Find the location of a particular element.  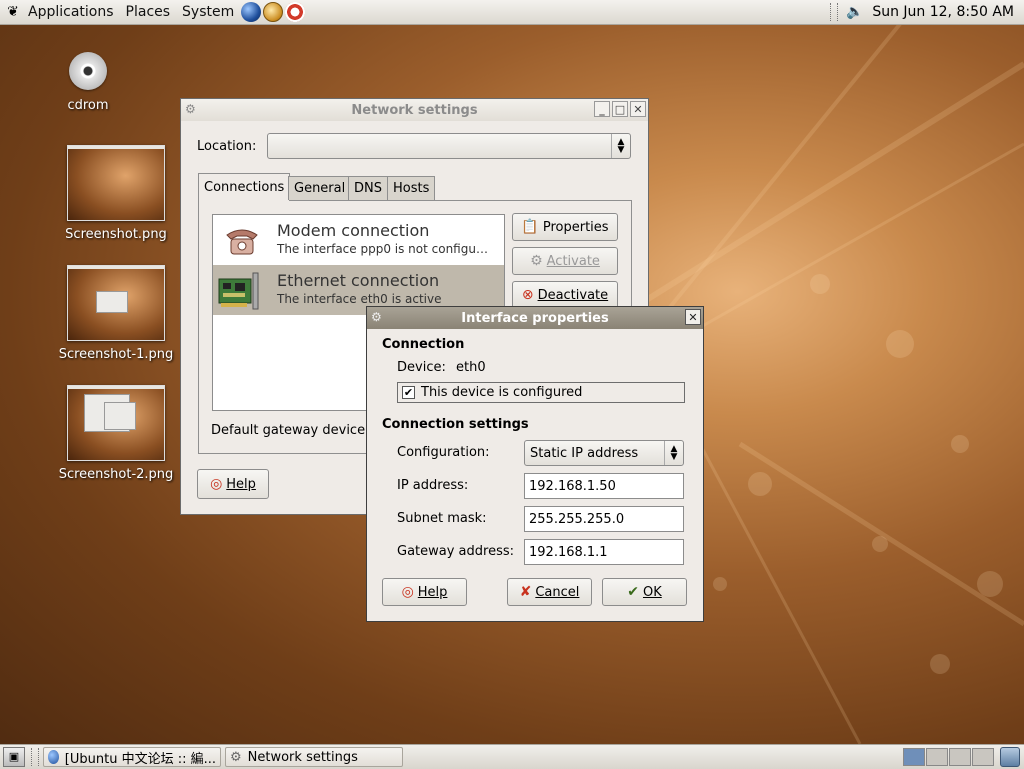

desktop-icon-label: Screenshot-2.png is located at coordinates (116, 474).